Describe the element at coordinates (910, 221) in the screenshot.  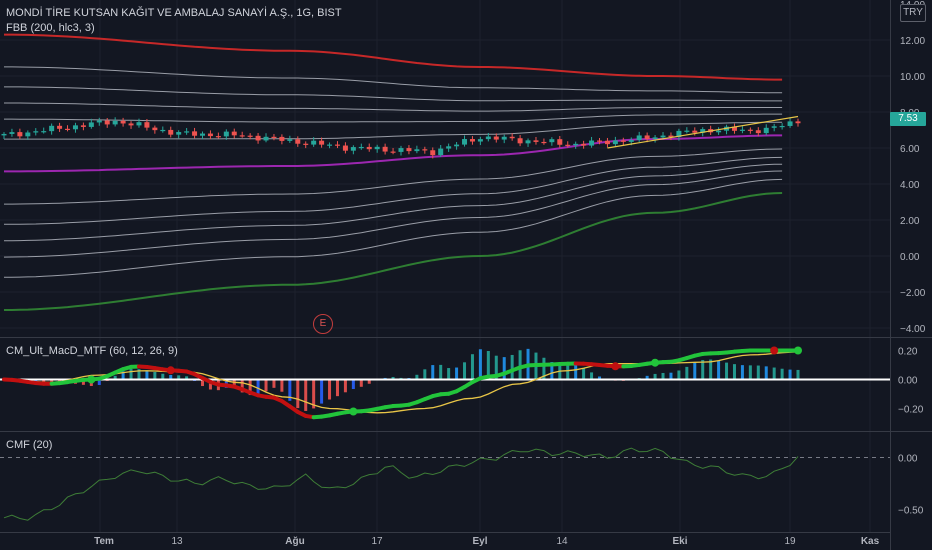
I see `price-axis-tick: 2.00` at that location.